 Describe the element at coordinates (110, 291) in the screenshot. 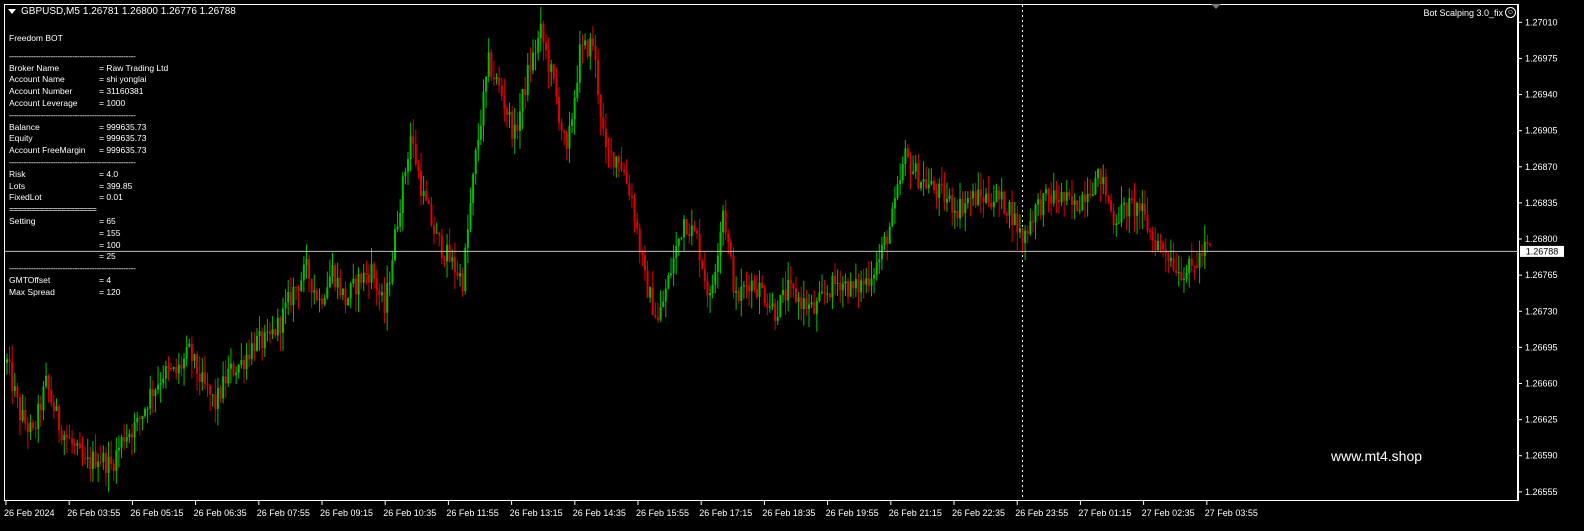

I see `info-value: = 120` at that location.